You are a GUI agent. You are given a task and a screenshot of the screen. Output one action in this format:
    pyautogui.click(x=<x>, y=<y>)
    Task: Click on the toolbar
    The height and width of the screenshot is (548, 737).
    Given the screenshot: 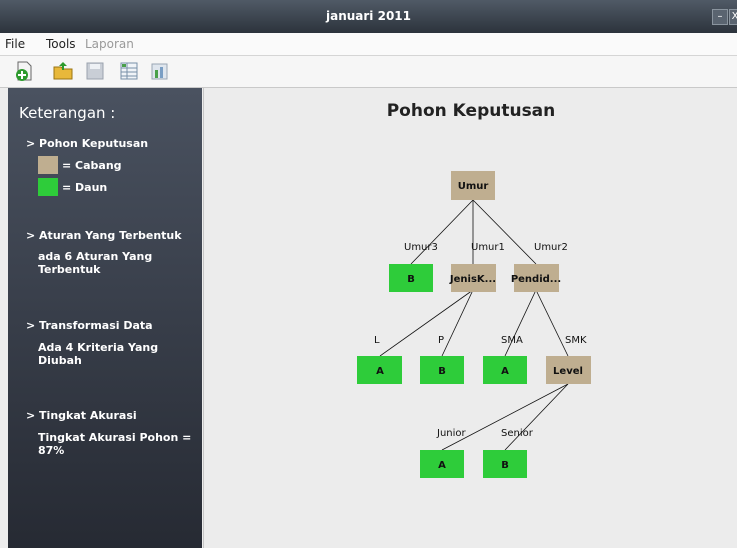 What is the action you would take?
    pyautogui.click(x=368, y=72)
    